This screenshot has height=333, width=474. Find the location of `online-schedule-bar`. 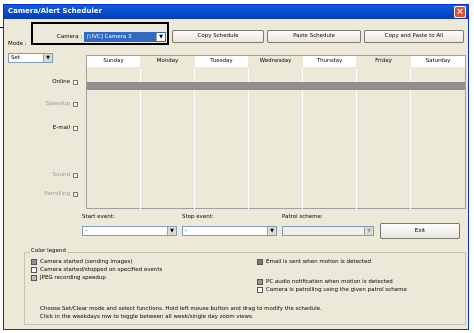

online-schedule-bar is located at coordinates (276, 86).